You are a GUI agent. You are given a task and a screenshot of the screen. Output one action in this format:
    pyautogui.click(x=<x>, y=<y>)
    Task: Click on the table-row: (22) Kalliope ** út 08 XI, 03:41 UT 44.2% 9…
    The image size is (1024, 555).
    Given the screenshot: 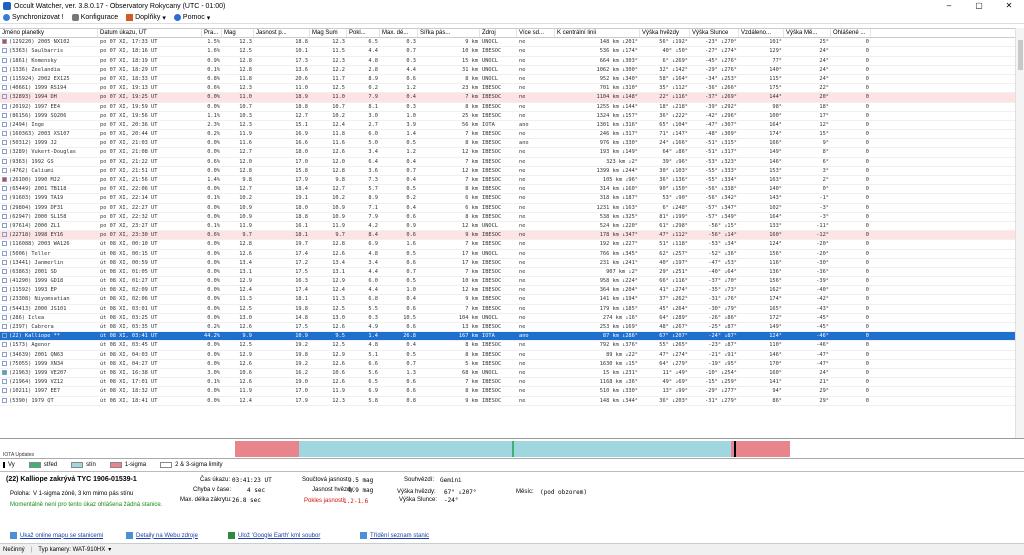 What is the action you would take?
    pyautogui.click(x=512, y=337)
    